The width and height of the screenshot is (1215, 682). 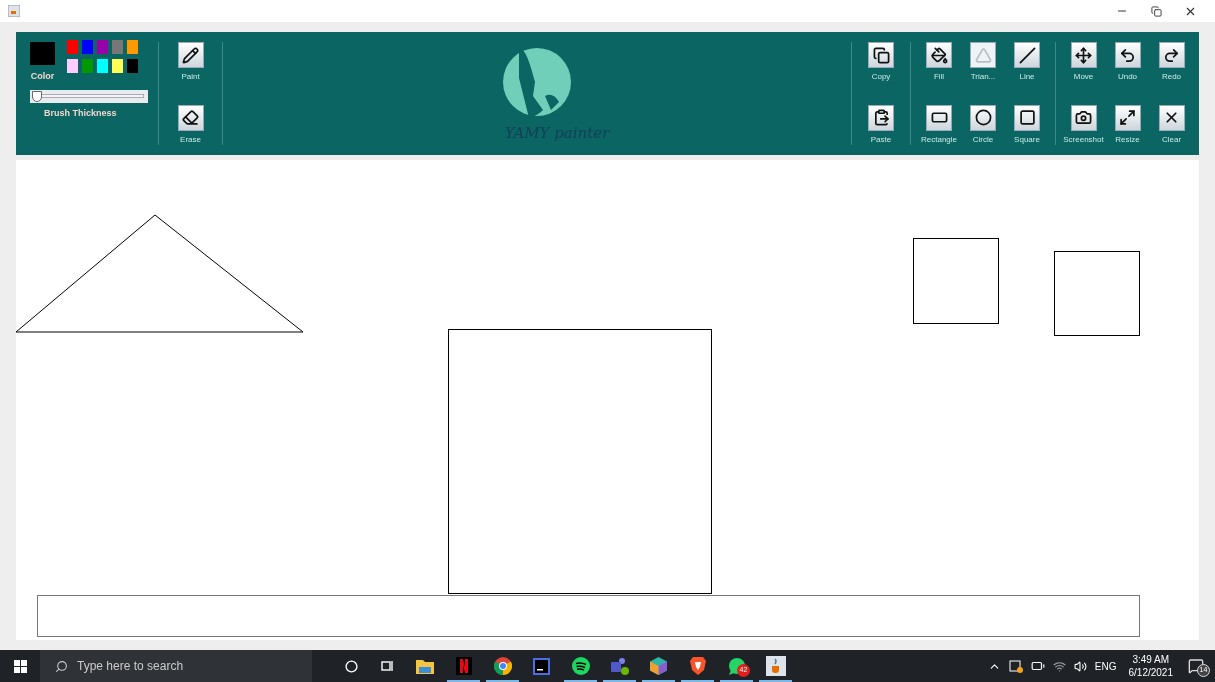 What do you see at coordinates (1015, 666) in the screenshot?
I see `app-tray-icon` at bounding box center [1015, 666].